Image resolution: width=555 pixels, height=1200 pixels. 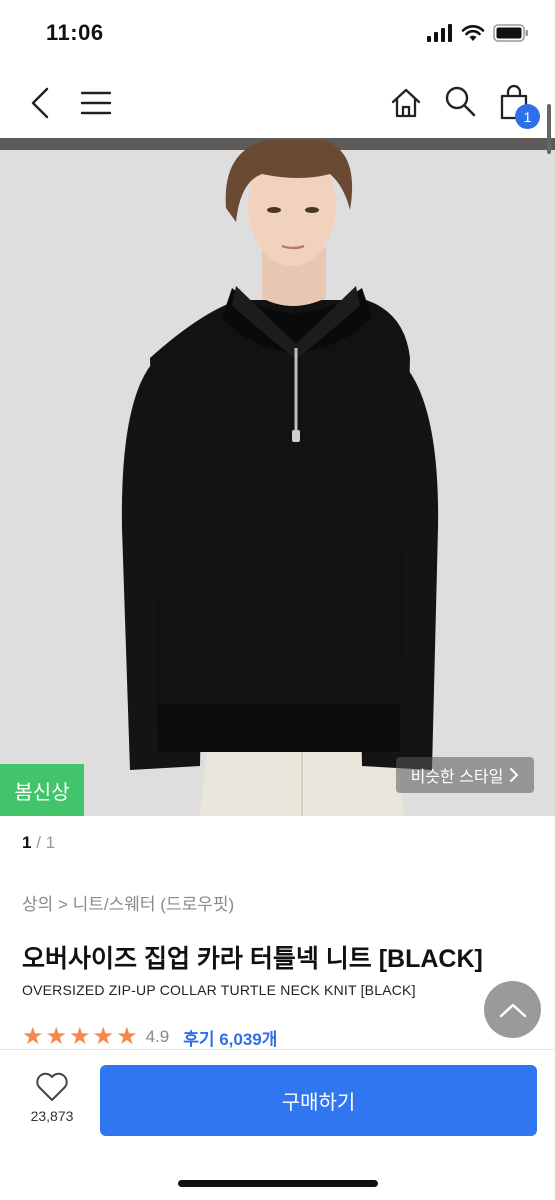 I want to click on wifi-icon, so click(x=473, y=33).